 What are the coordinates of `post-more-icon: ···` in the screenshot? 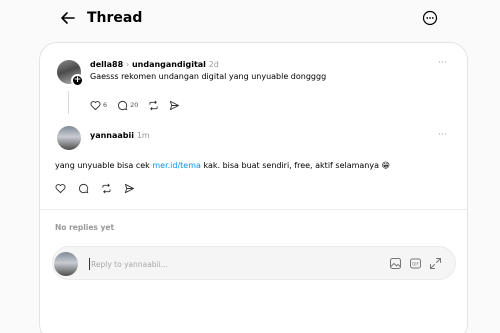 It's located at (442, 63).